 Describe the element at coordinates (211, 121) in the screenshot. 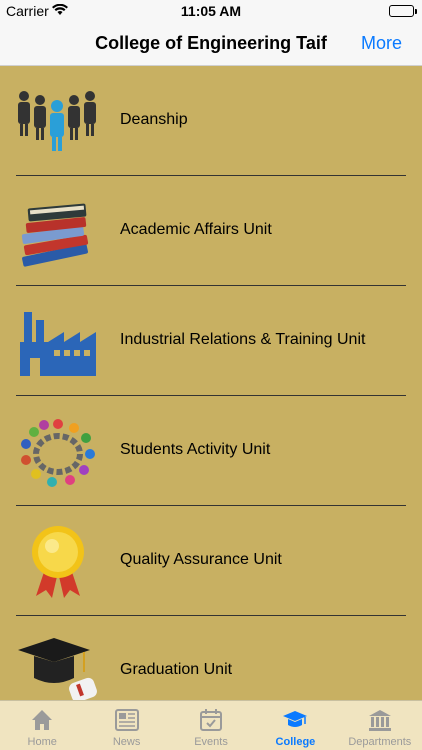

I see `list-item-deanship: Deanship` at that location.